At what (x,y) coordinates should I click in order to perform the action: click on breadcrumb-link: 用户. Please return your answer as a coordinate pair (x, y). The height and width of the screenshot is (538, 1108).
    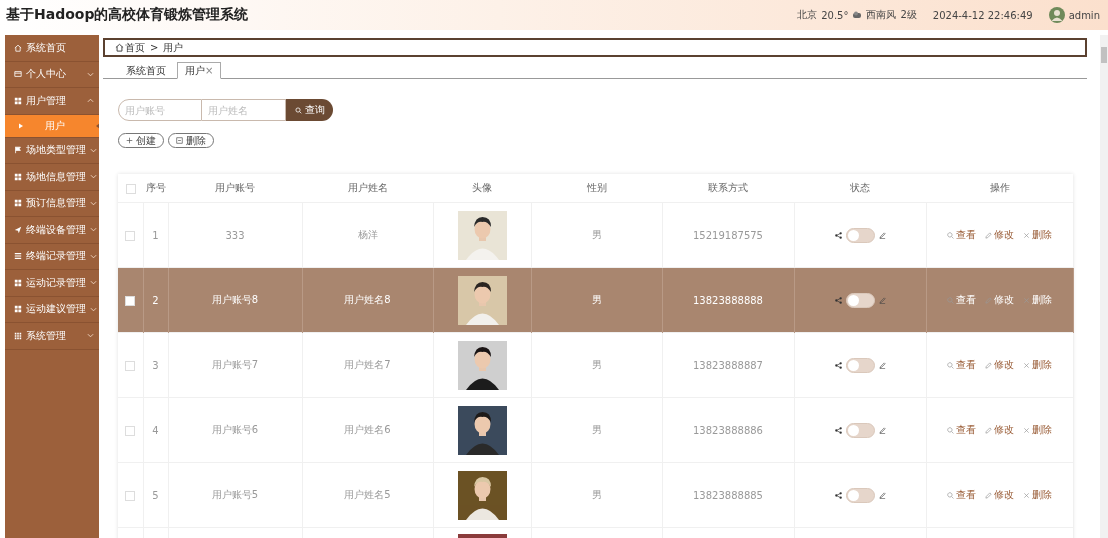
    Looking at the image, I should click on (173, 47).